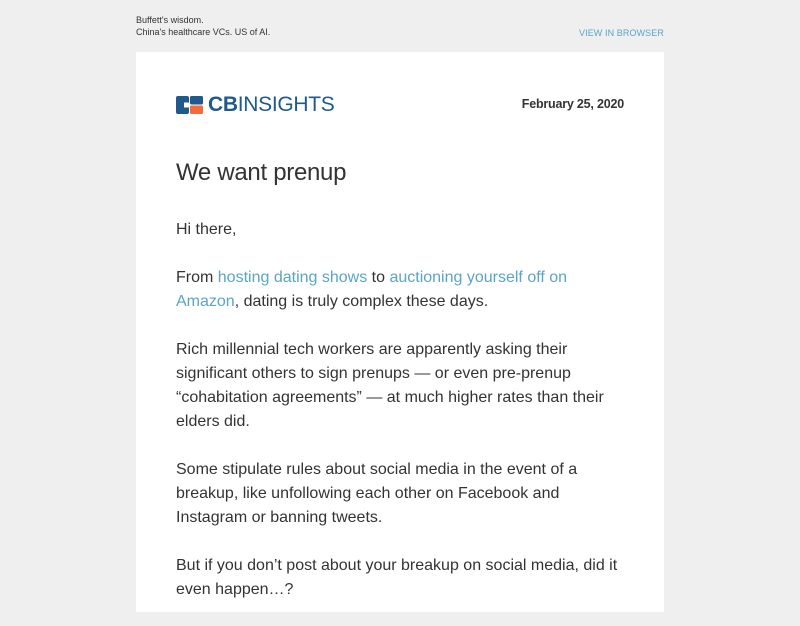 This screenshot has width=800, height=626. Describe the element at coordinates (261, 172) in the screenshot. I see `article-title: We want prenup` at that location.